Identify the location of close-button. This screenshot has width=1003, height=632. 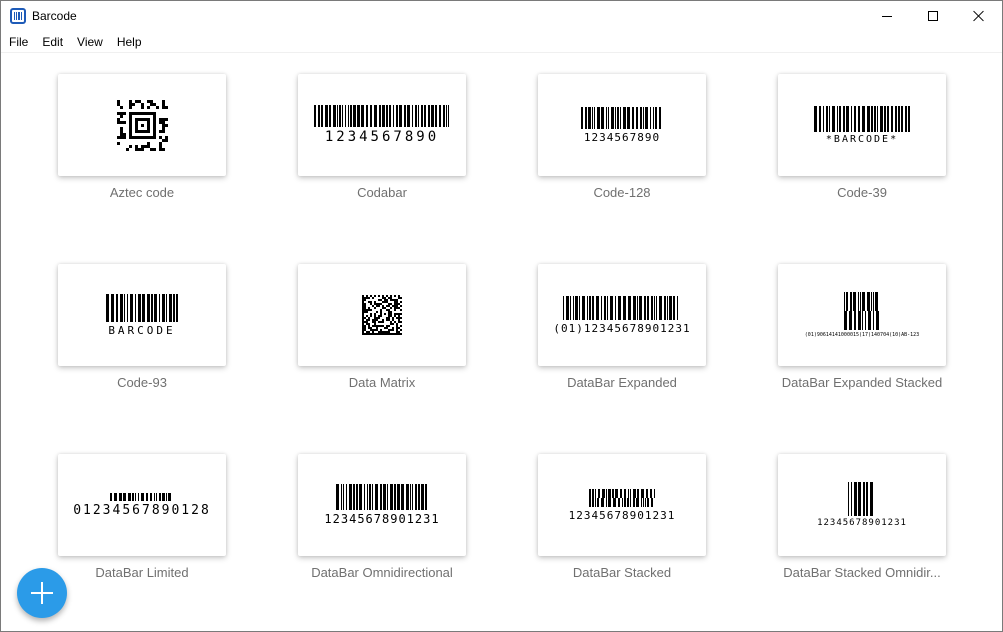
(979, 16).